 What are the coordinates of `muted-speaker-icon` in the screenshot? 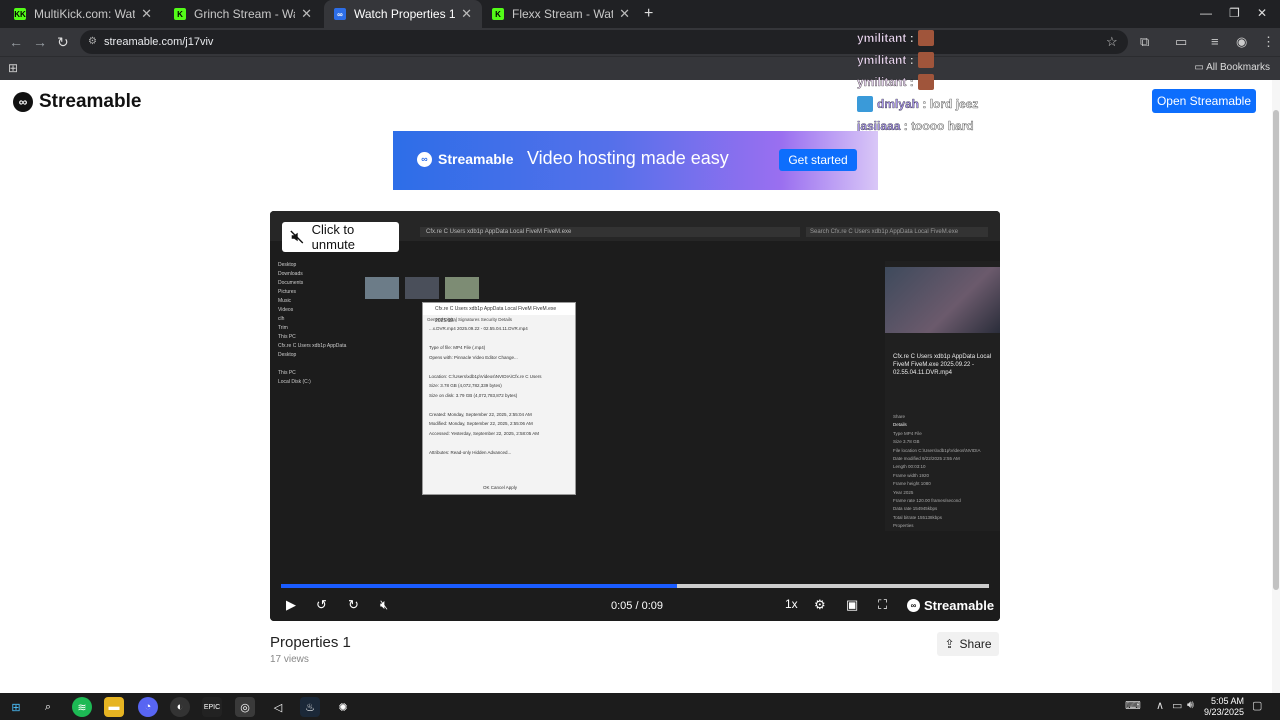 It's located at (297, 237).